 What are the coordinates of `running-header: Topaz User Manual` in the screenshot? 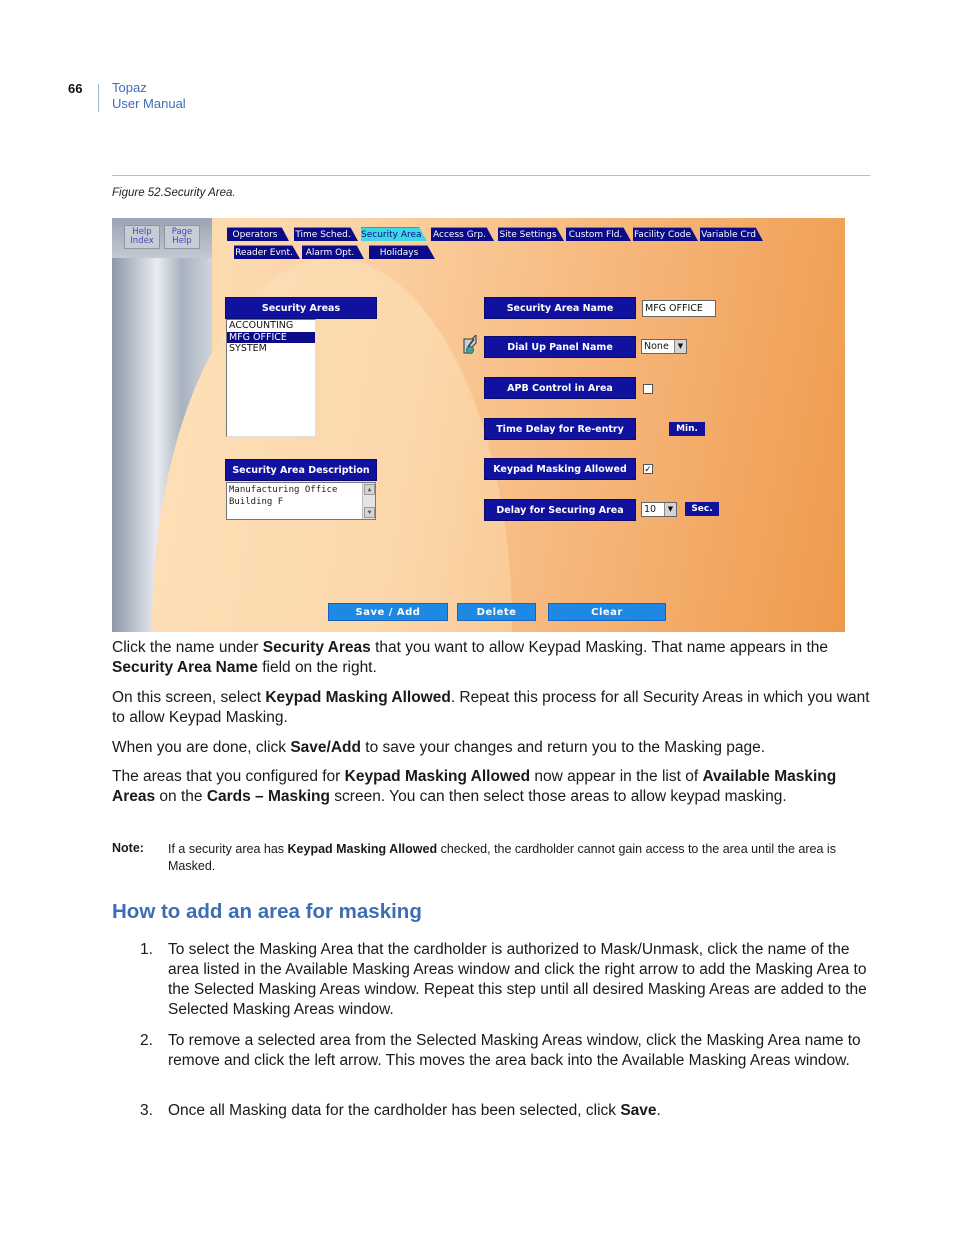 It's located at (149, 96).